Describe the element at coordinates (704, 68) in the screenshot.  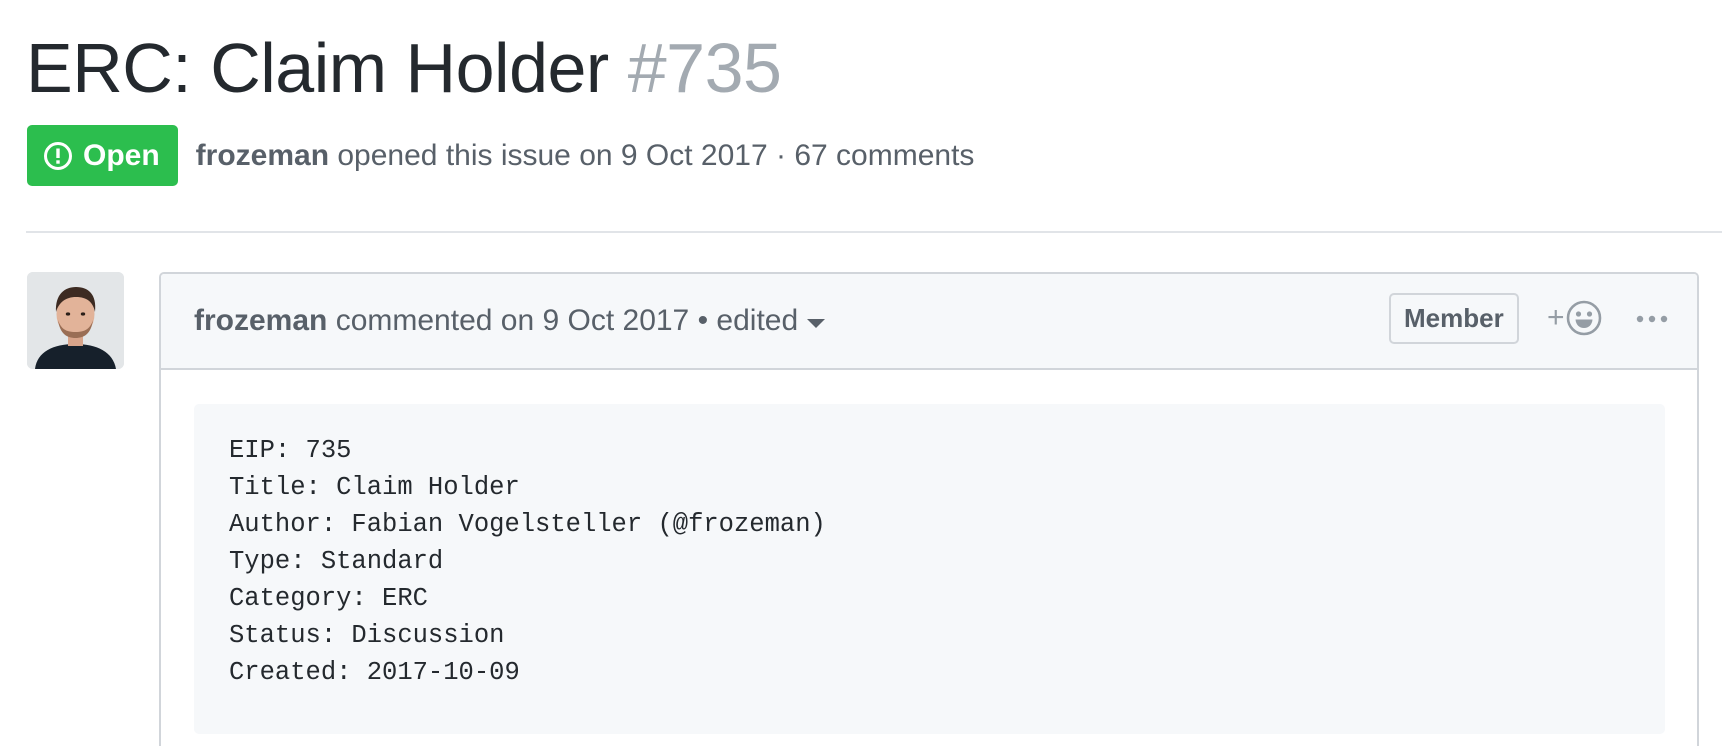
I see `issue-number: #735` at that location.